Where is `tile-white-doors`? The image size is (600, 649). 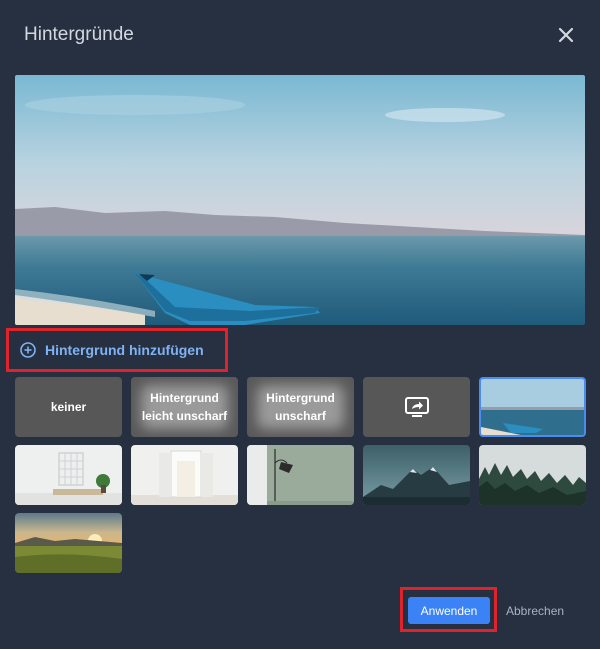 tile-white-doors is located at coordinates (184, 475).